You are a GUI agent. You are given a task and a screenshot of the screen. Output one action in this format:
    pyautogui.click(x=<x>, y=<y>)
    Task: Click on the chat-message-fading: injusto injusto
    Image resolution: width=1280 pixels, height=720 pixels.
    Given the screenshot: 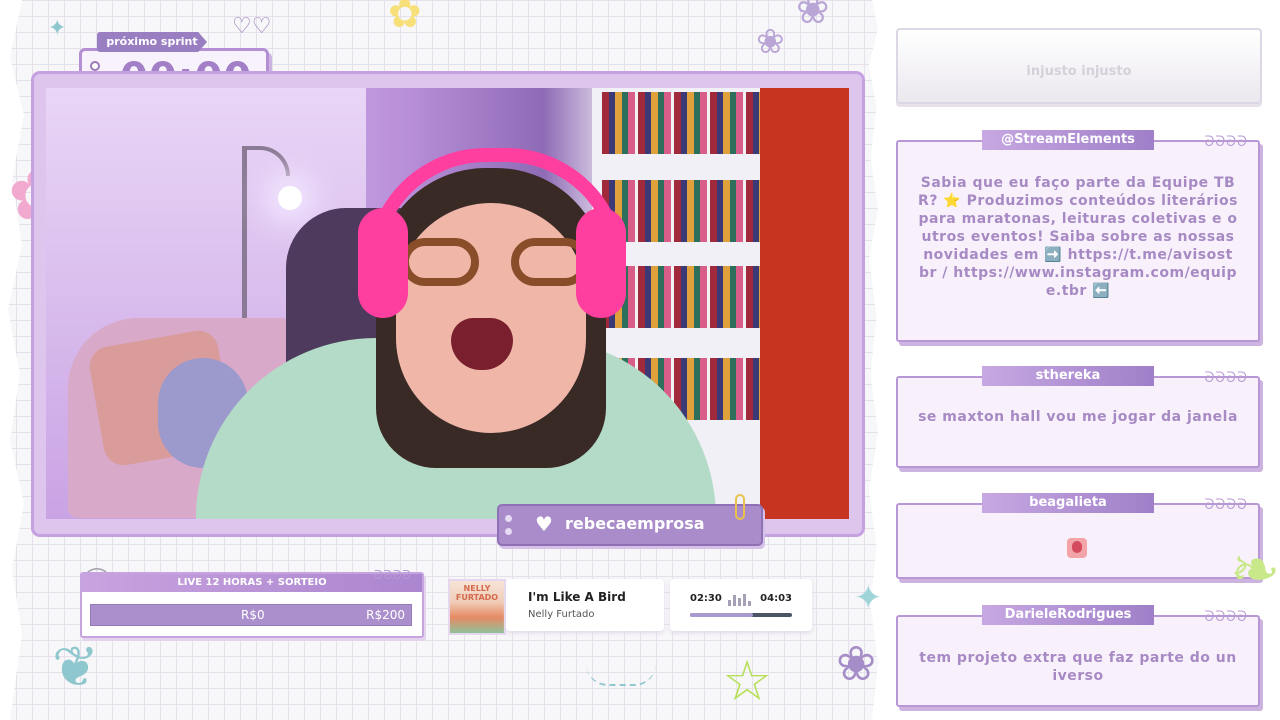 What is the action you would take?
    pyautogui.click(x=1079, y=66)
    